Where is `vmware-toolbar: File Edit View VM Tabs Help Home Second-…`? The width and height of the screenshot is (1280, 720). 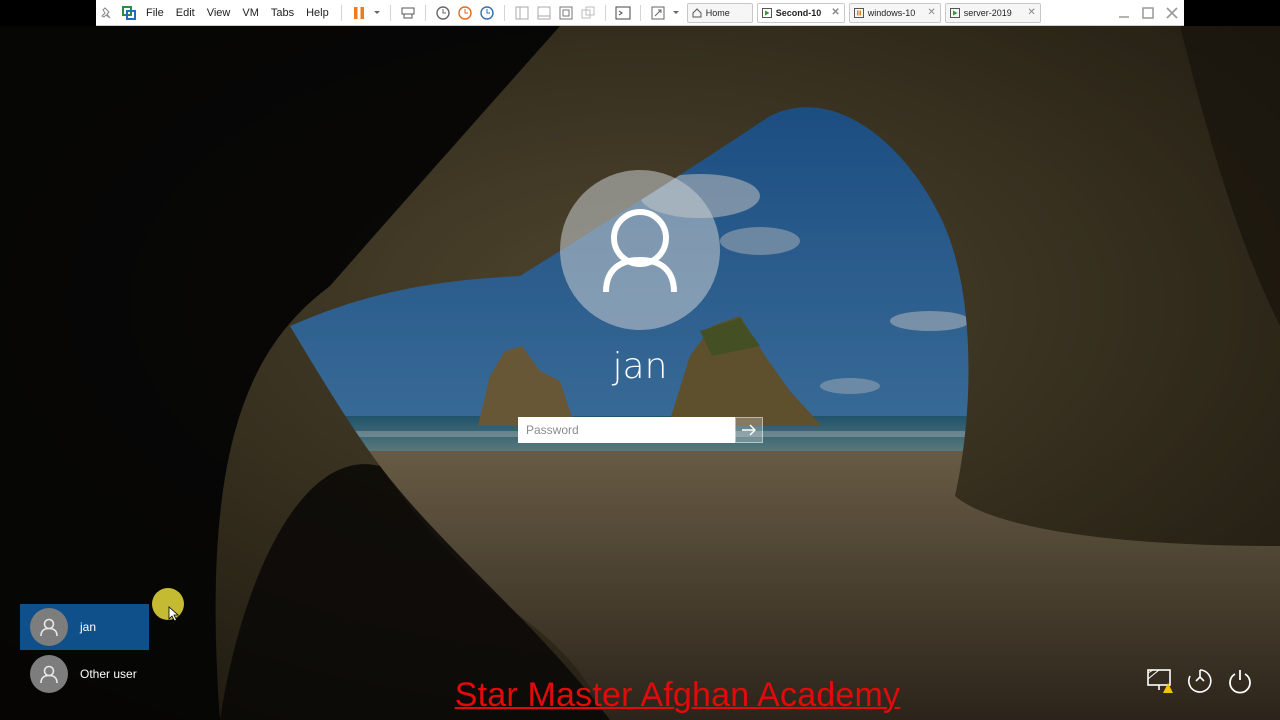 vmware-toolbar: File Edit View VM Tabs Help Home Second-… is located at coordinates (640, 13).